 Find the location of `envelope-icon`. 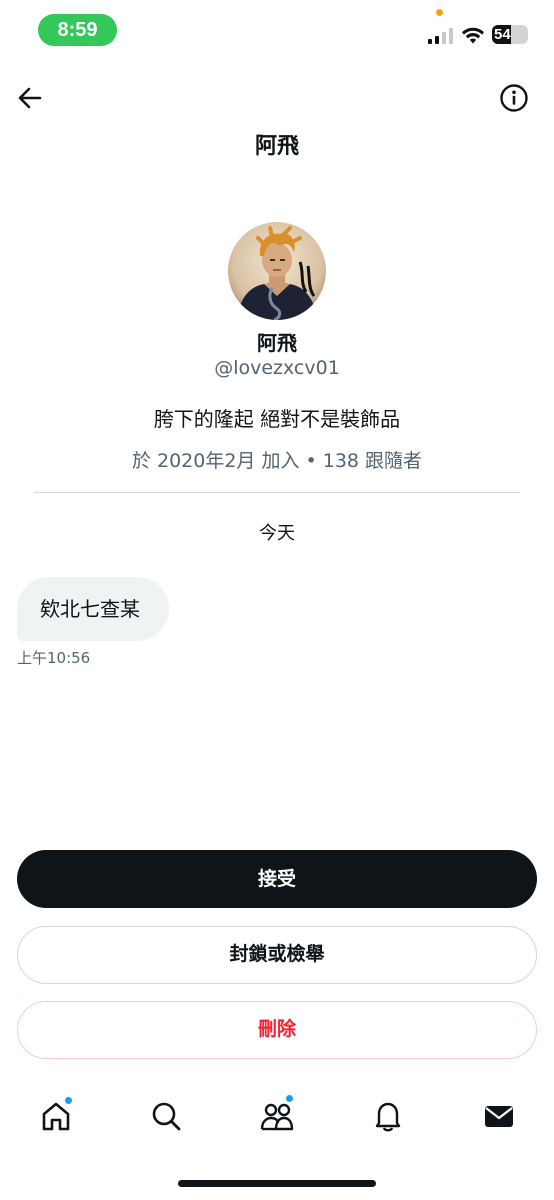

envelope-icon is located at coordinates (499, 1116).